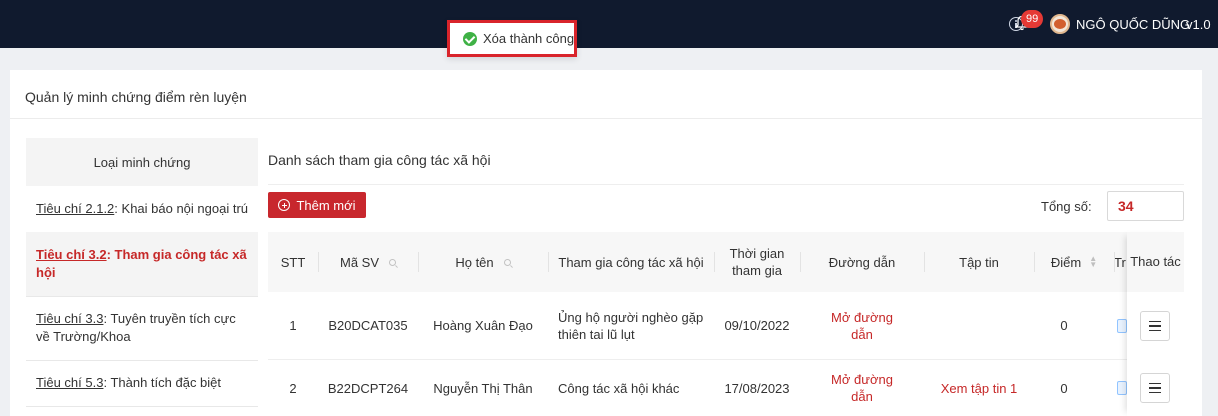 This screenshot has width=1218, height=416. Describe the element at coordinates (142, 406) in the screenshot. I see `sidebar-divider` at that location.